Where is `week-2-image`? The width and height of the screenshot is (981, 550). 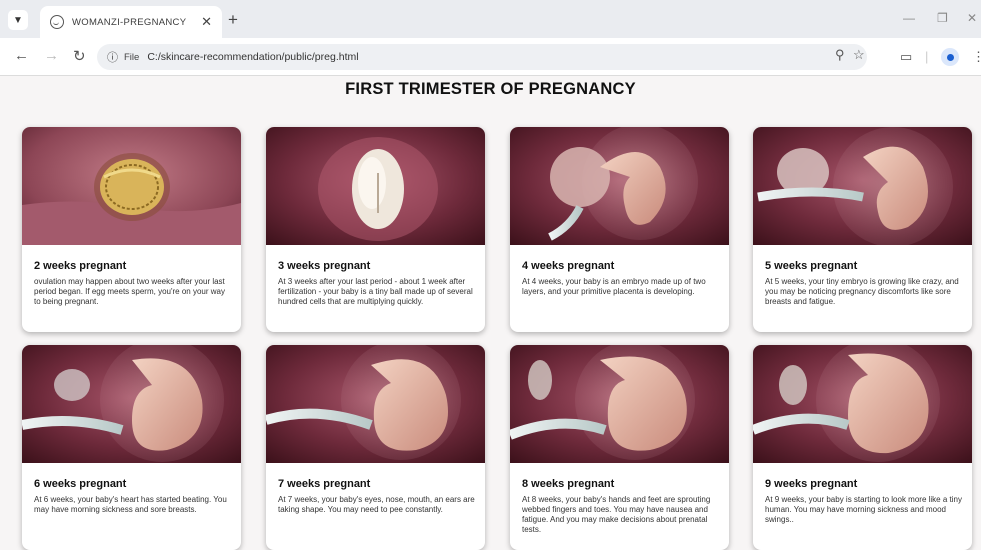 week-2-image is located at coordinates (131, 186).